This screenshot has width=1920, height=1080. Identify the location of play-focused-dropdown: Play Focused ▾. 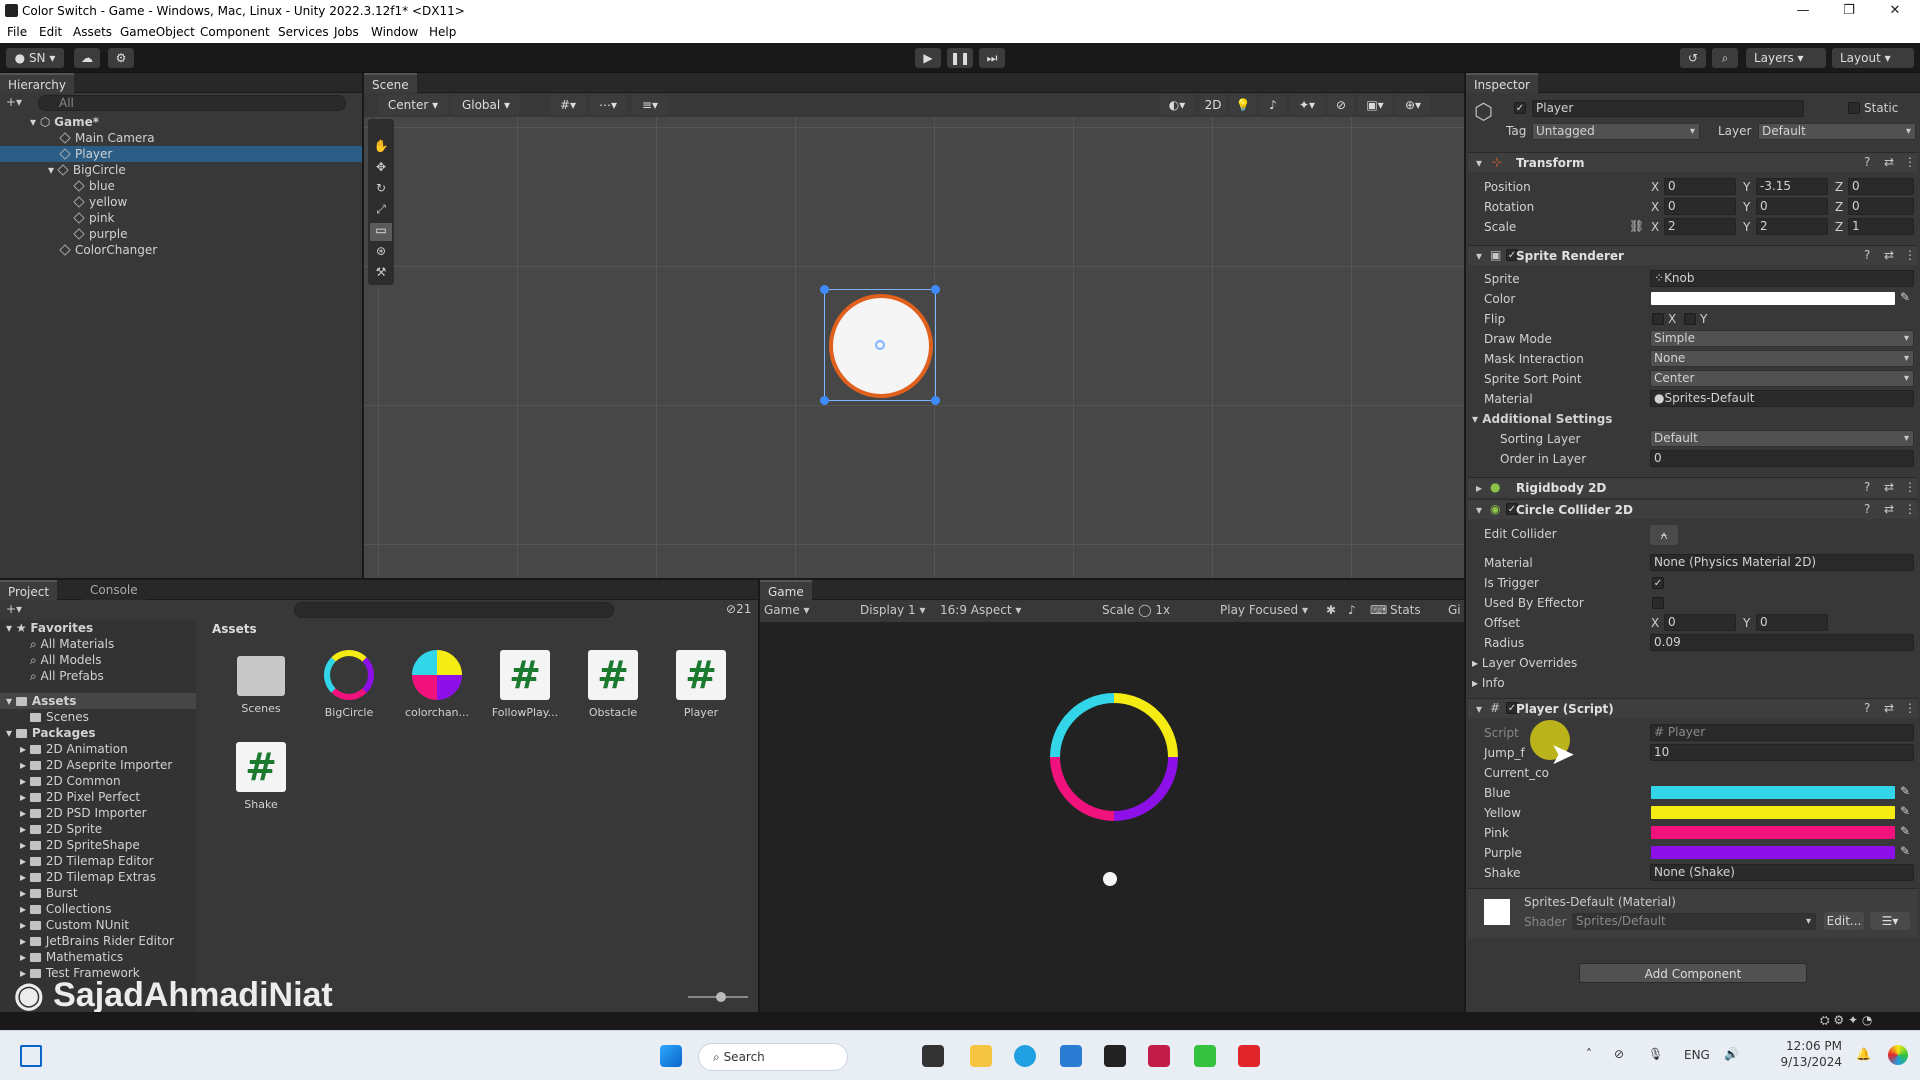
(1264, 610).